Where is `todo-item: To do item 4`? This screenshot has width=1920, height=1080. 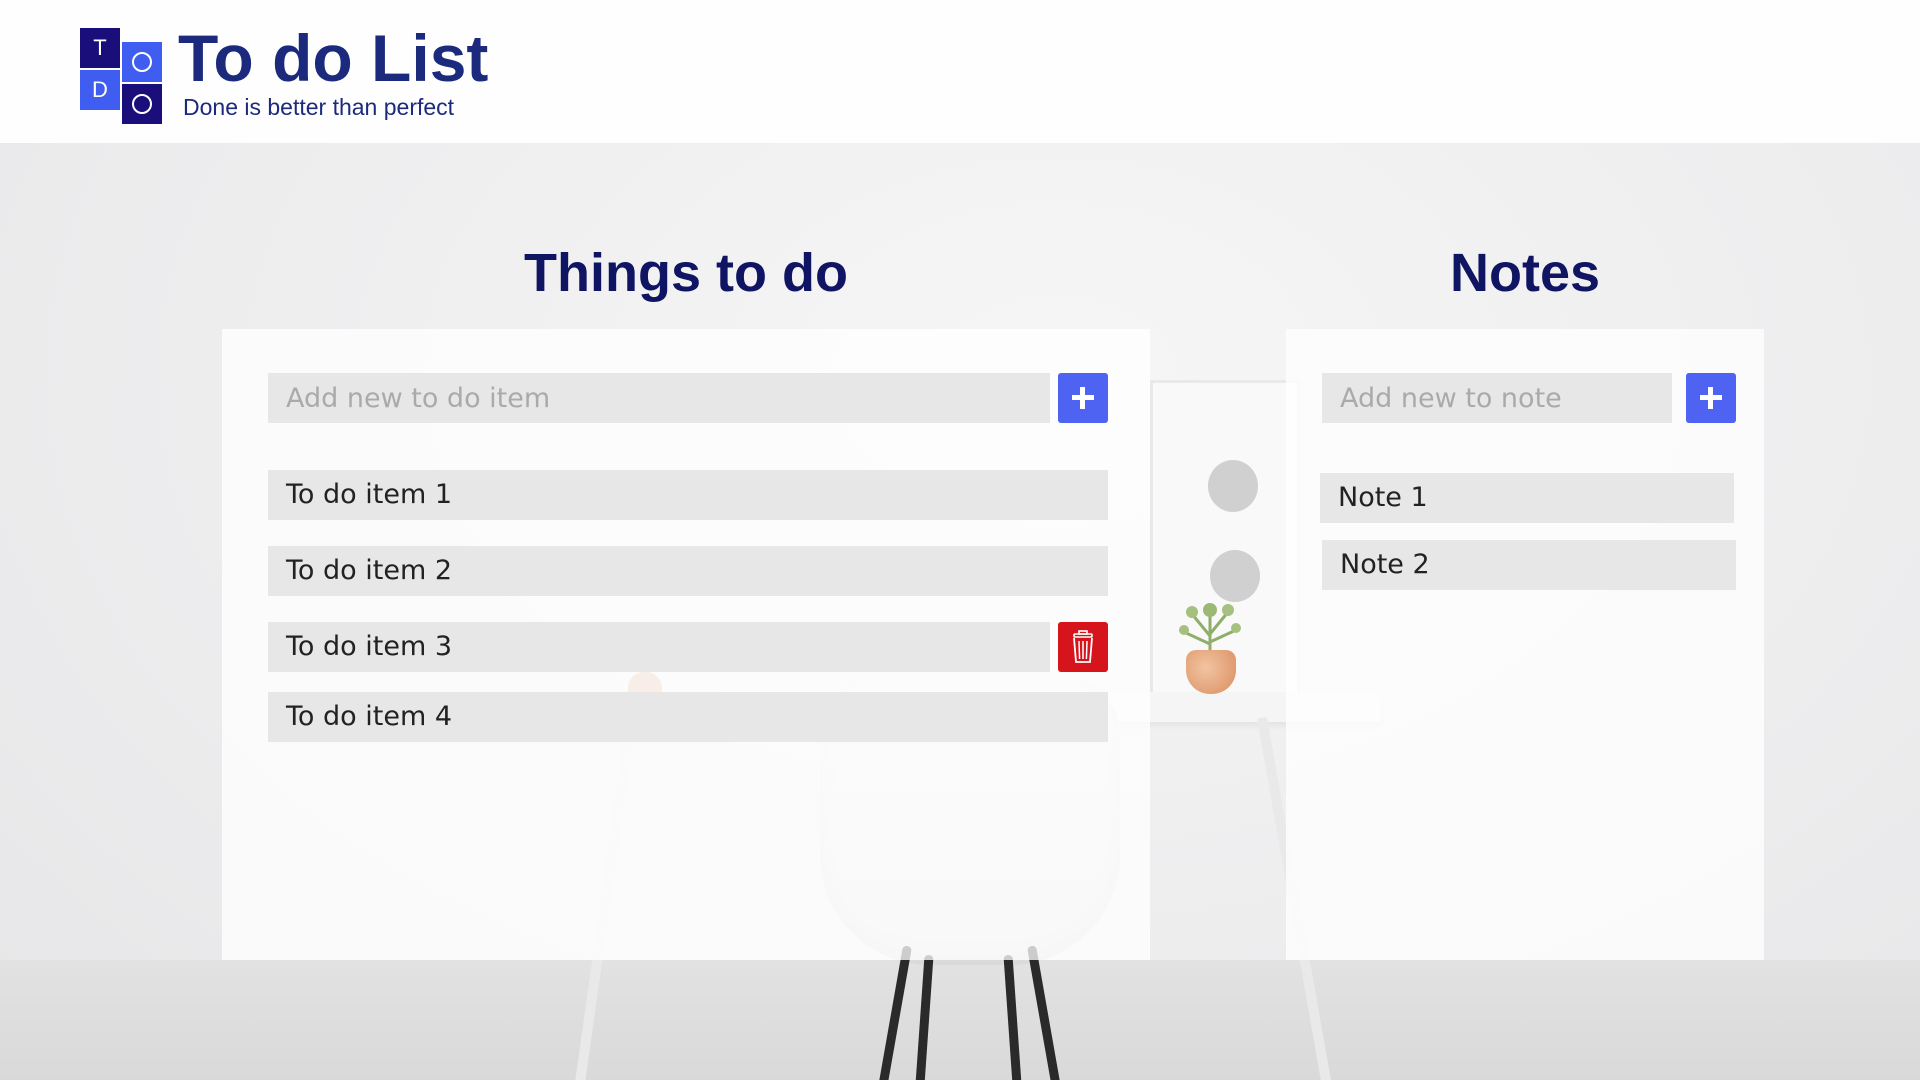 todo-item: To do item 4 is located at coordinates (688, 717).